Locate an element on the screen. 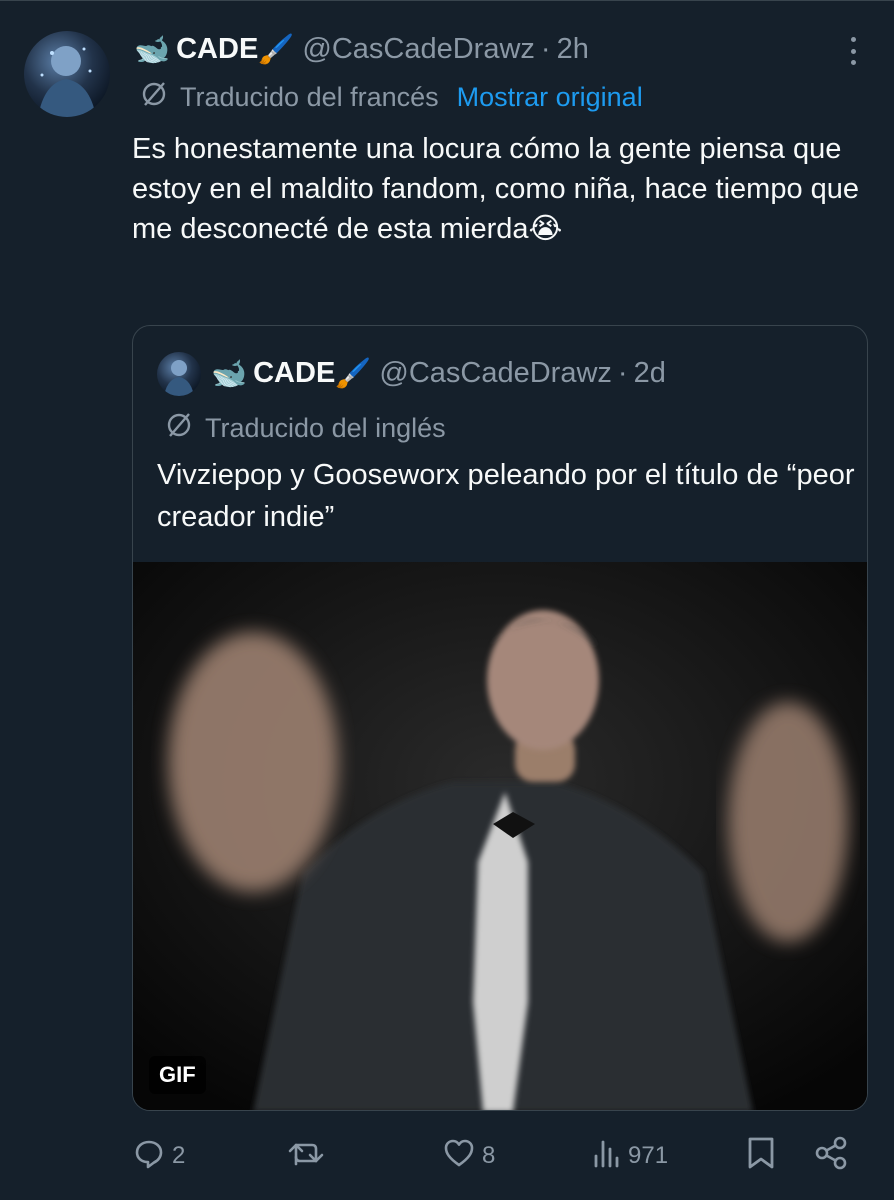 This screenshot has height=1200, width=894. quote-timestamp: 2d is located at coordinates (649, 372).